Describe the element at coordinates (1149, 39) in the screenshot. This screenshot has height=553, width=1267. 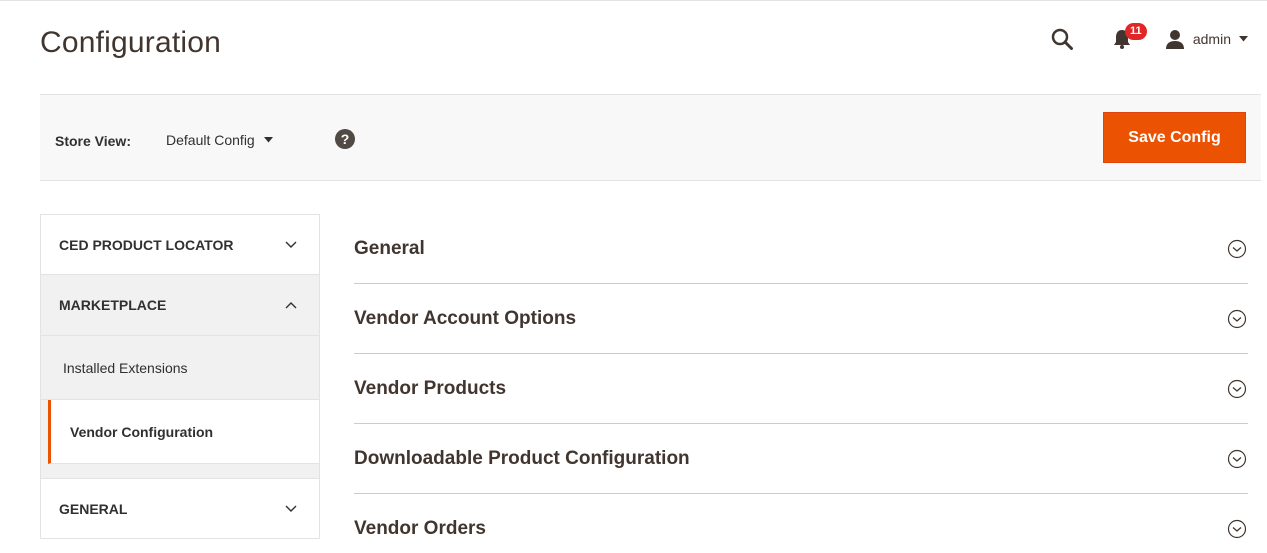
I see `header-actions: 11 admin` at that location.